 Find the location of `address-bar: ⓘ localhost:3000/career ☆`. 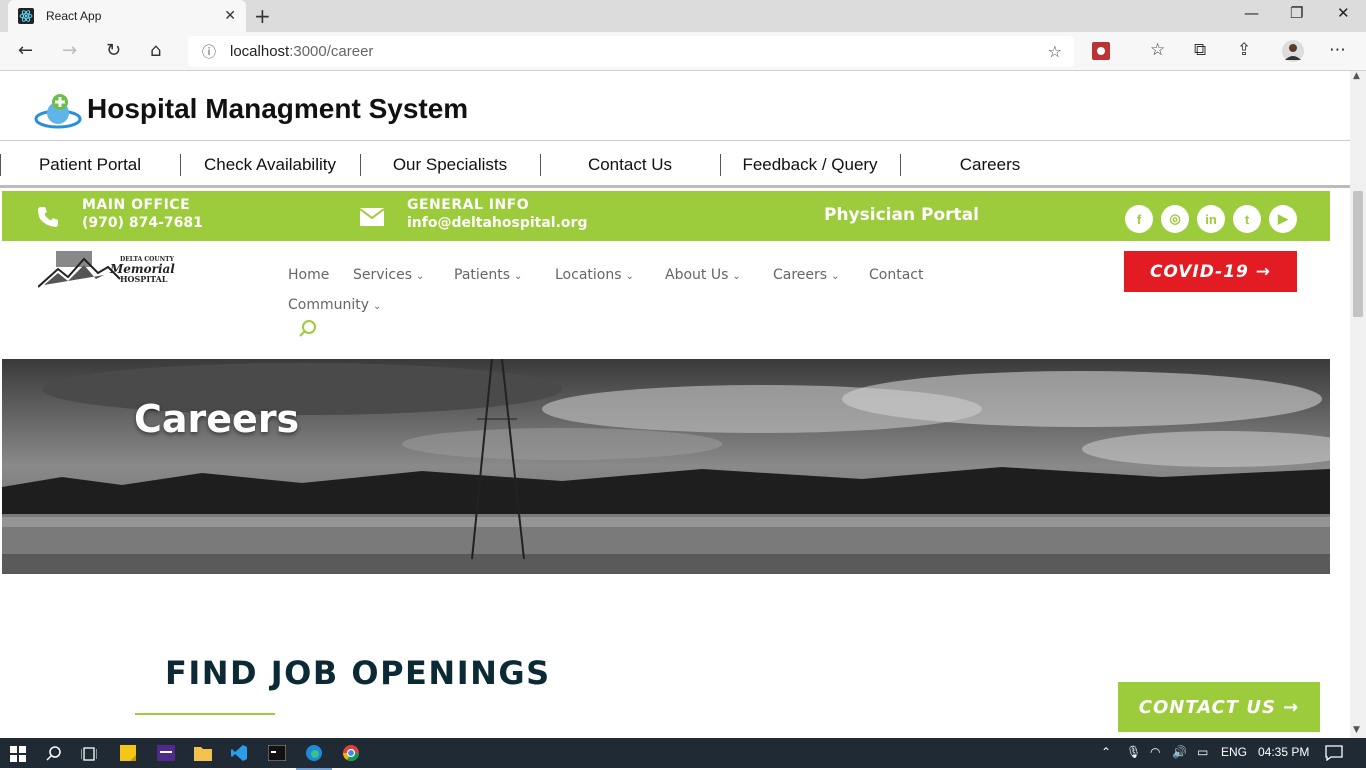

address-bar: ⓘ localhost:3000/career ☆ is located at coordinates (631, 51).